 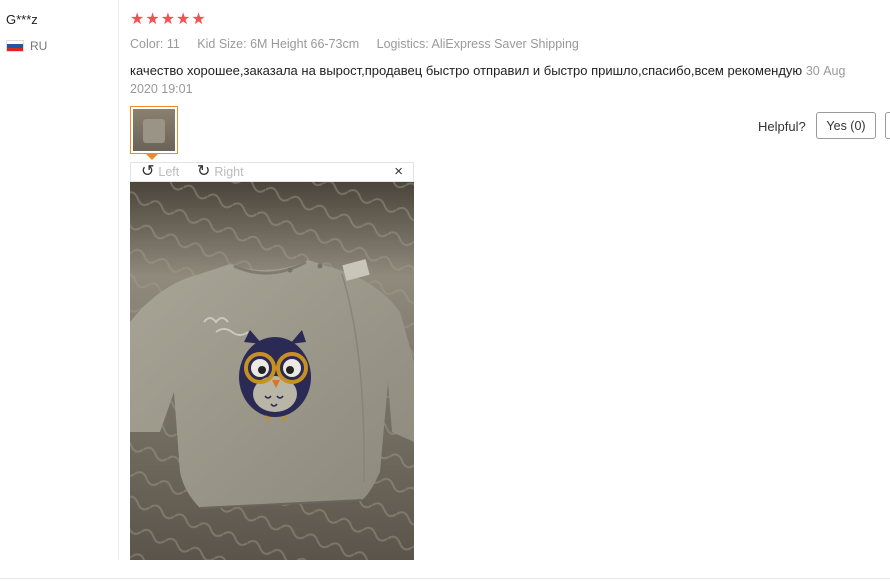 I want to click on review-separator, so click(x=445, y=578).